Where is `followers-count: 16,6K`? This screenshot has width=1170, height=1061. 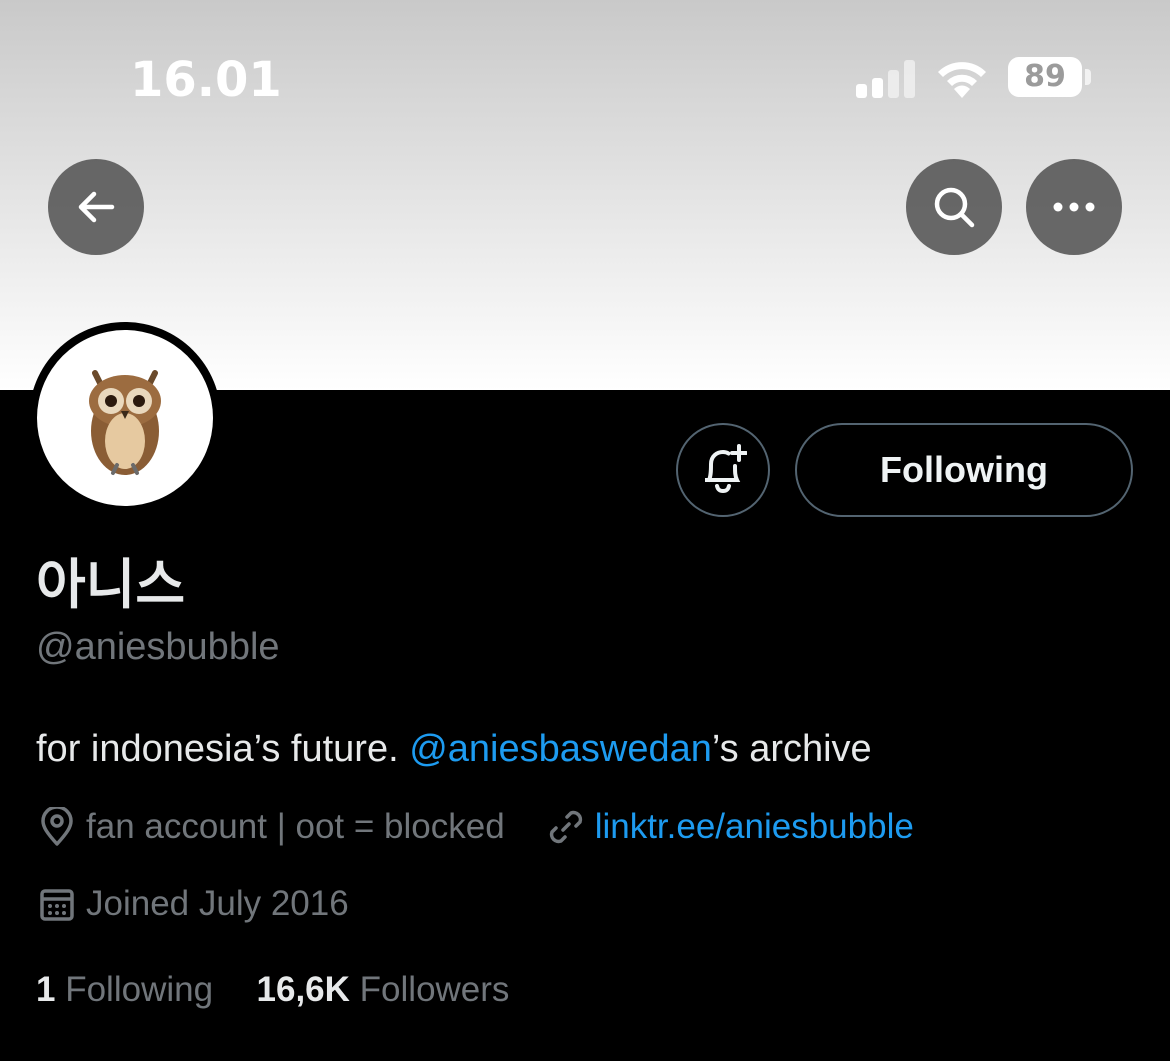 followers-count: 16,6K is located at coordinates (303, 989).